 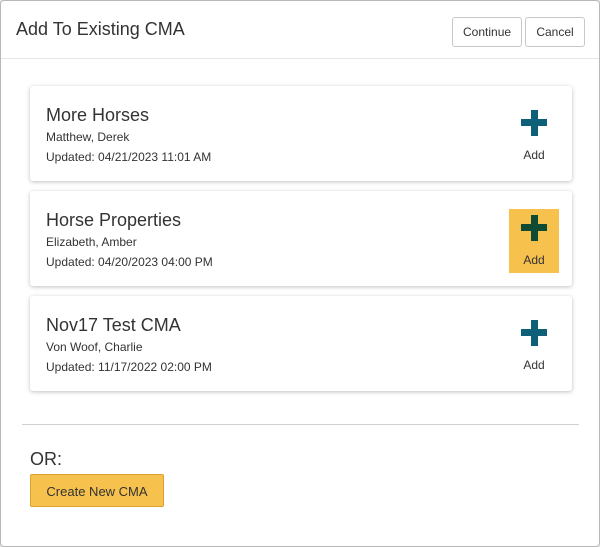 What do you see at coordinates (129, 262) in the screenshot?
I see `cma-updated: Updated: 04/20/2023 04:00 PM` at bounding box center [129, 262].